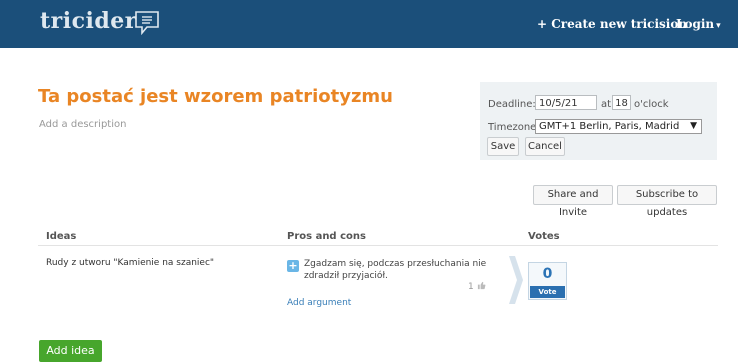  What do you see at coordinates (566, 102) in the screenshot?
I see `deadline-date-input: 10/5/21` at bounding box center [566, 102].